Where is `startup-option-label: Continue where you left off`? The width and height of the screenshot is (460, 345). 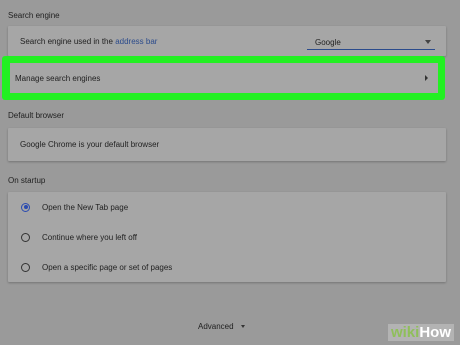 startup-option-label: Continue where you left off is located at coordinates (90, 237).